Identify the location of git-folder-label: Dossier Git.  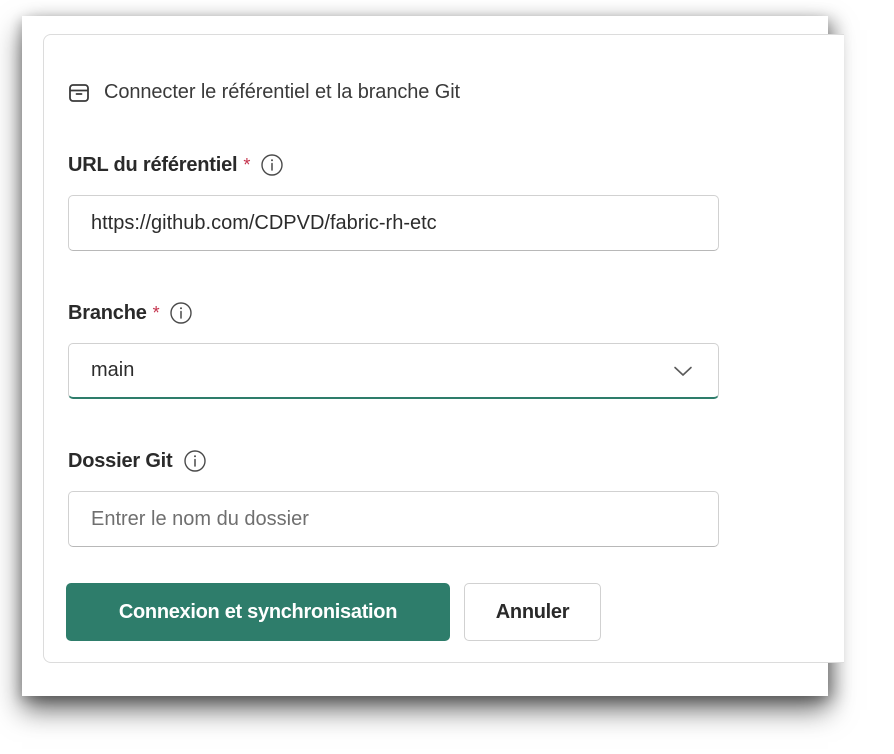
(137, 461).